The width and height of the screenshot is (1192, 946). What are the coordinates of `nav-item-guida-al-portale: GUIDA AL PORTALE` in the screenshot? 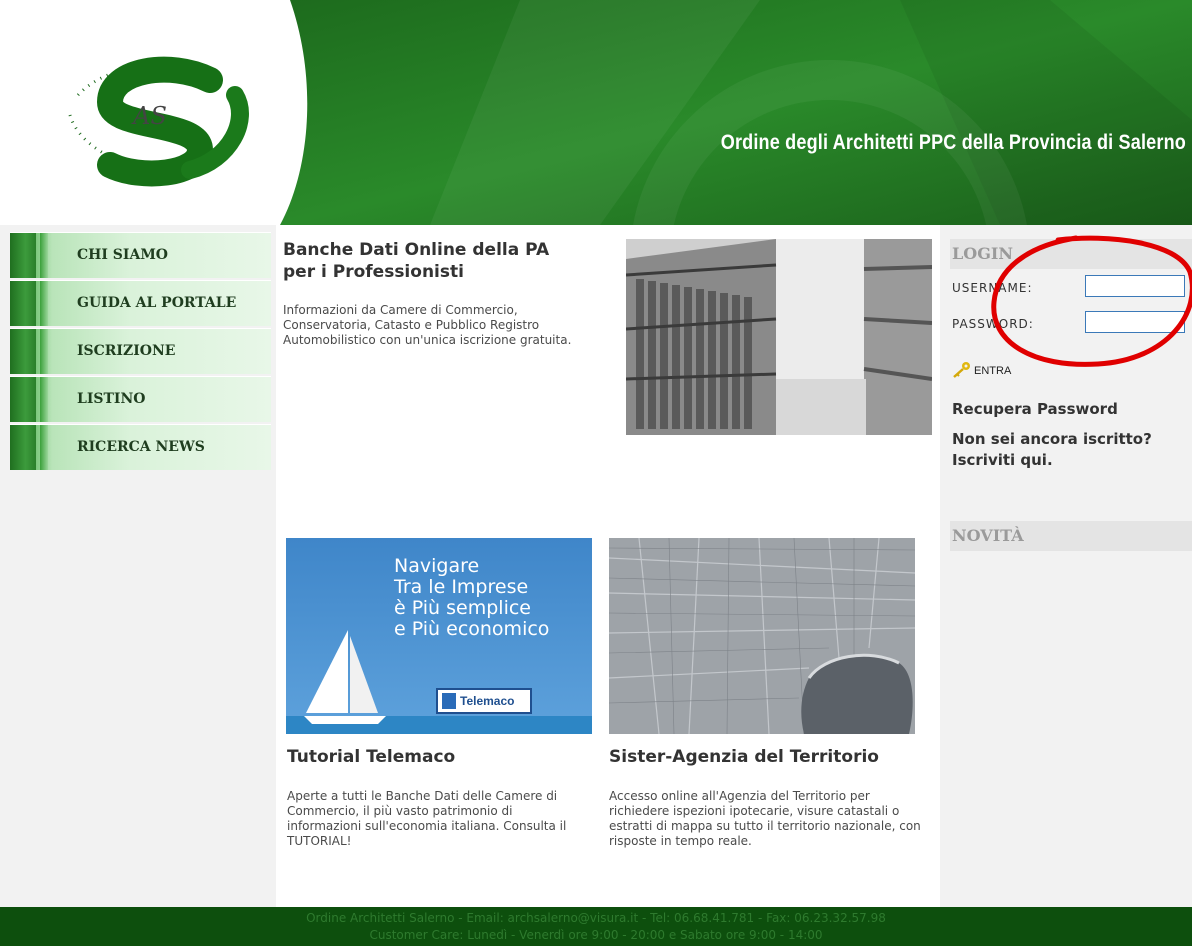 It's located at (140, 303).